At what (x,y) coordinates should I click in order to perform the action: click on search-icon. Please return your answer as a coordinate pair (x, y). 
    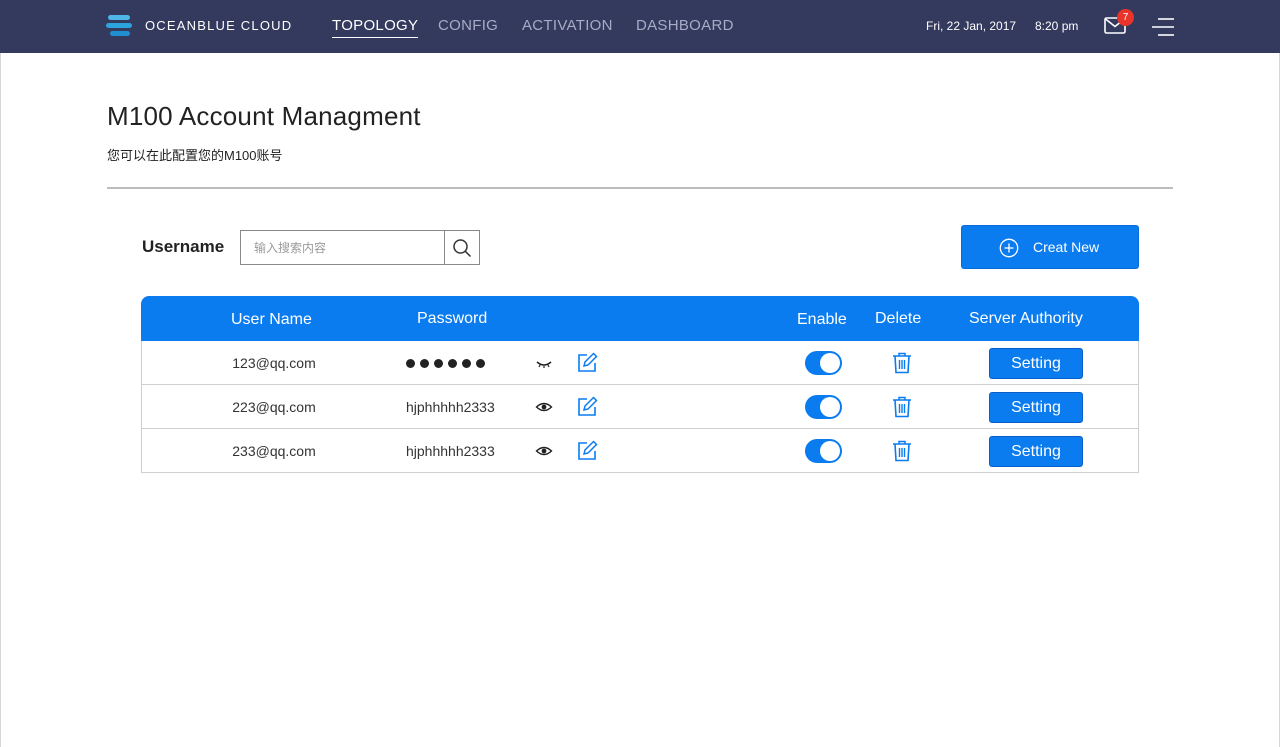
    Looking at the image, I should click on (462, 247).